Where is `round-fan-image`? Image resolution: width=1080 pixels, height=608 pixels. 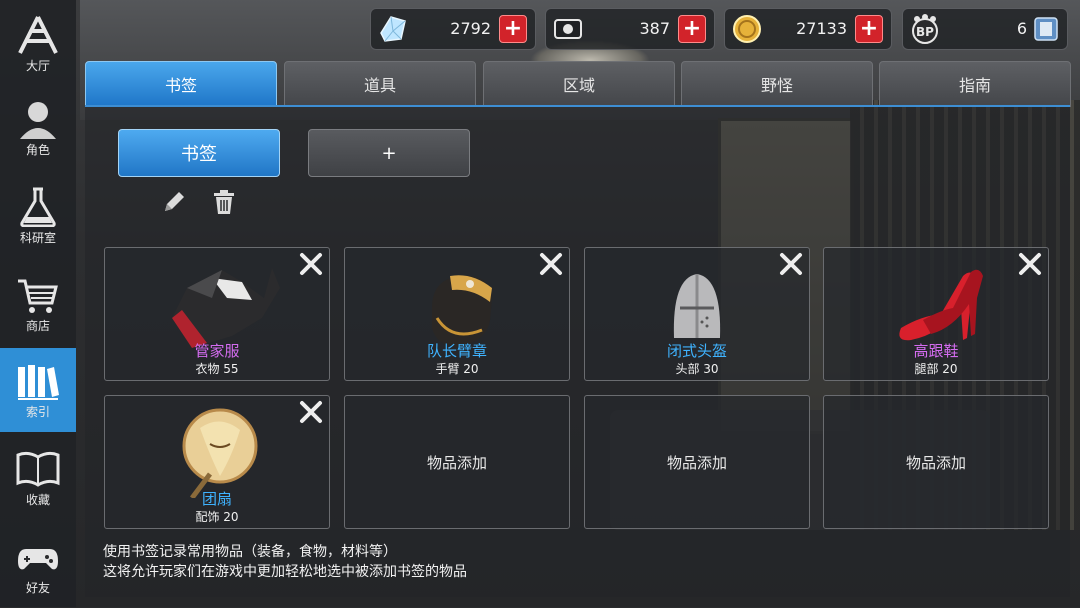
round-fan-image is located at coordinates (220, 453).